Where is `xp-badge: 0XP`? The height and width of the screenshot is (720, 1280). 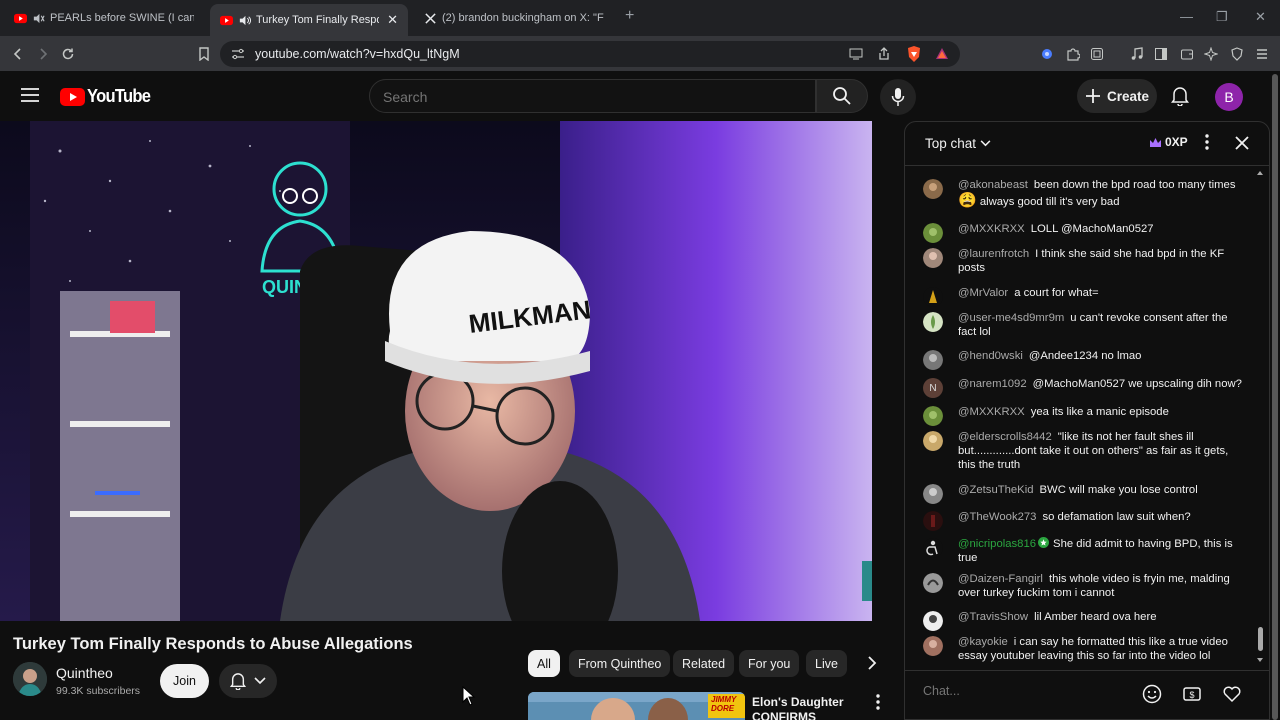
xp-badge: 0XP is located at coordinates (1168, 142).